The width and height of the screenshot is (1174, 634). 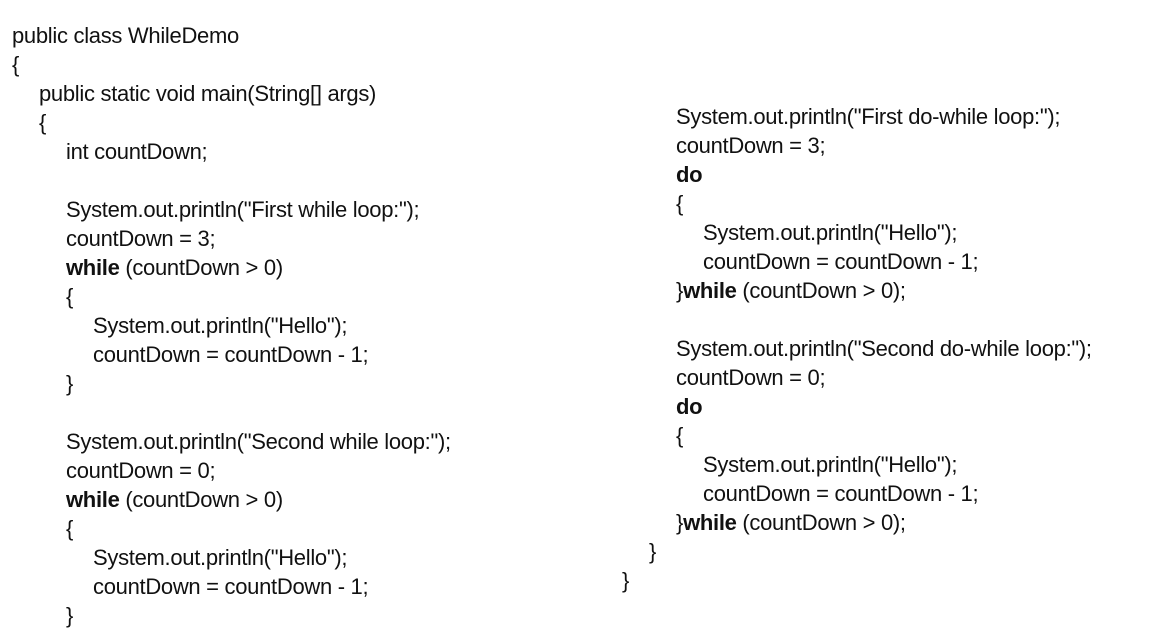 I want to click on code-text: System.out.println("First while loop:");, so click(x=243, y=209).